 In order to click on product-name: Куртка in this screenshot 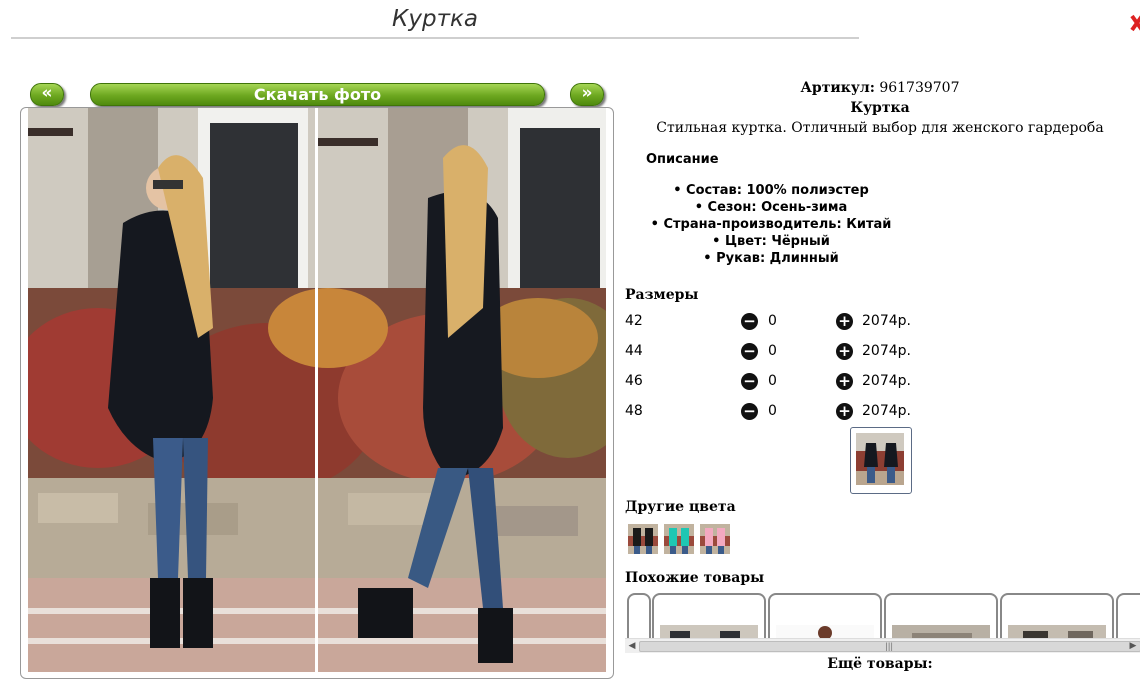, I will do `click(880, 108)`.